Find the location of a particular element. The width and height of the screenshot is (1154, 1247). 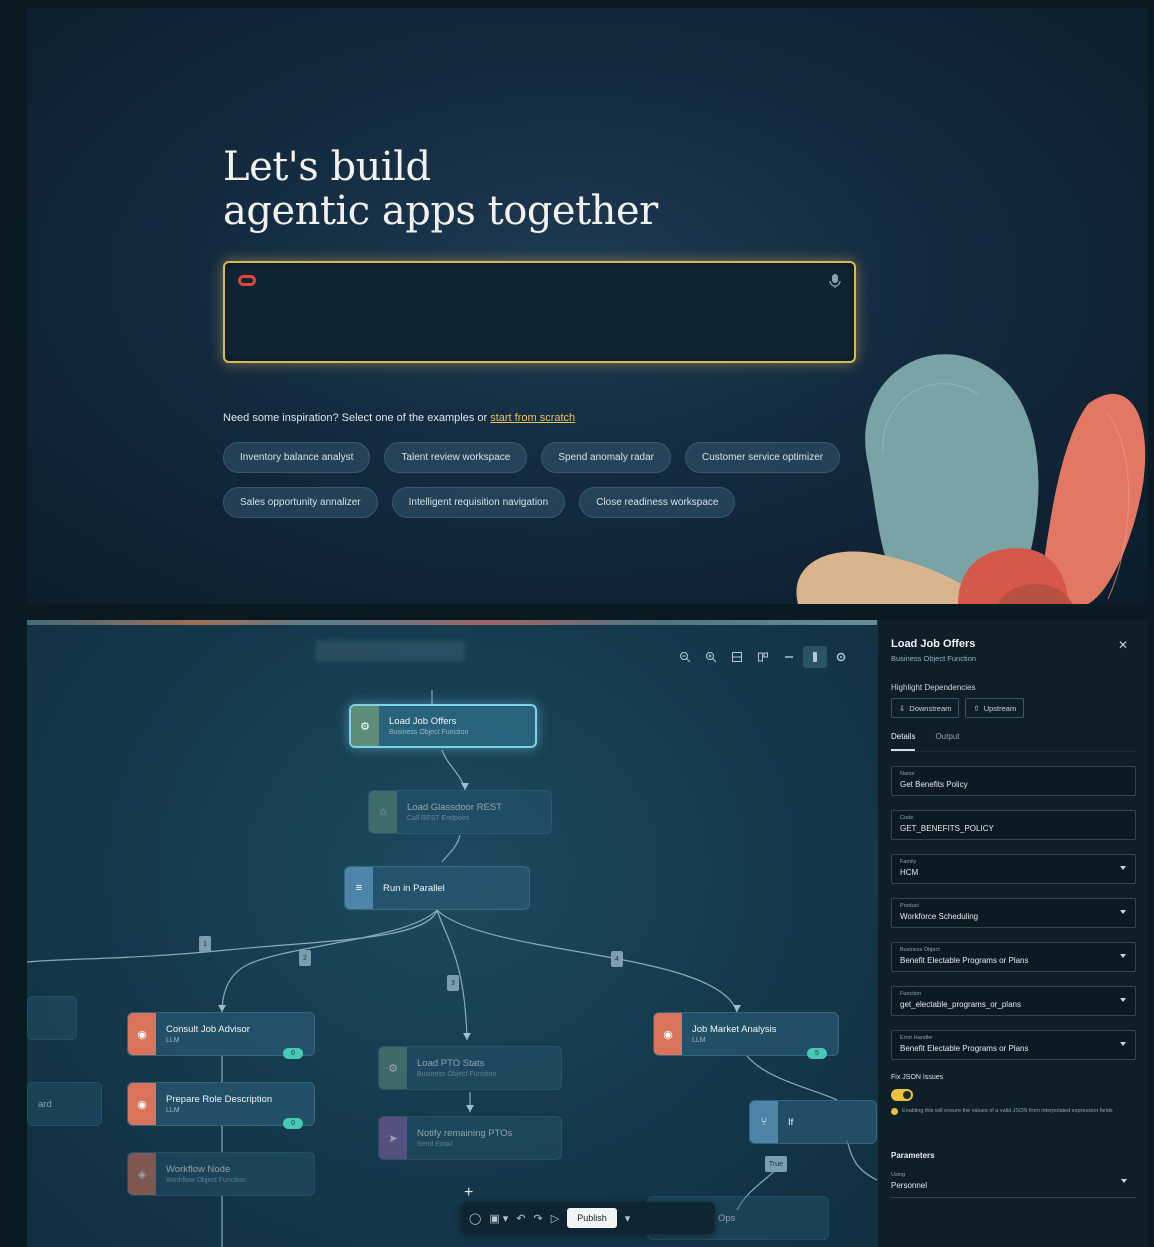

field-value: get_electable_programs_or_plans is located at coordinates (960, 1004).